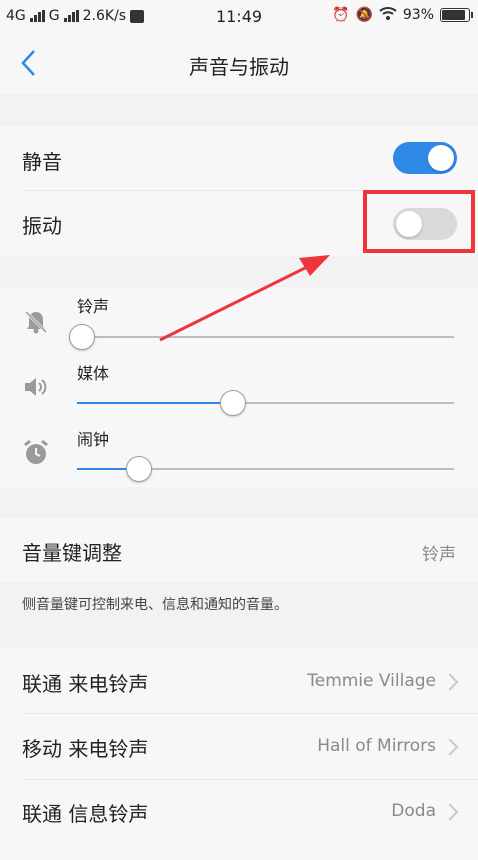  What do you see at coordinates (239, 320) in the screenshot?
I see `ringtone-volume-row: 铃声` at bounding box center [239, 320].